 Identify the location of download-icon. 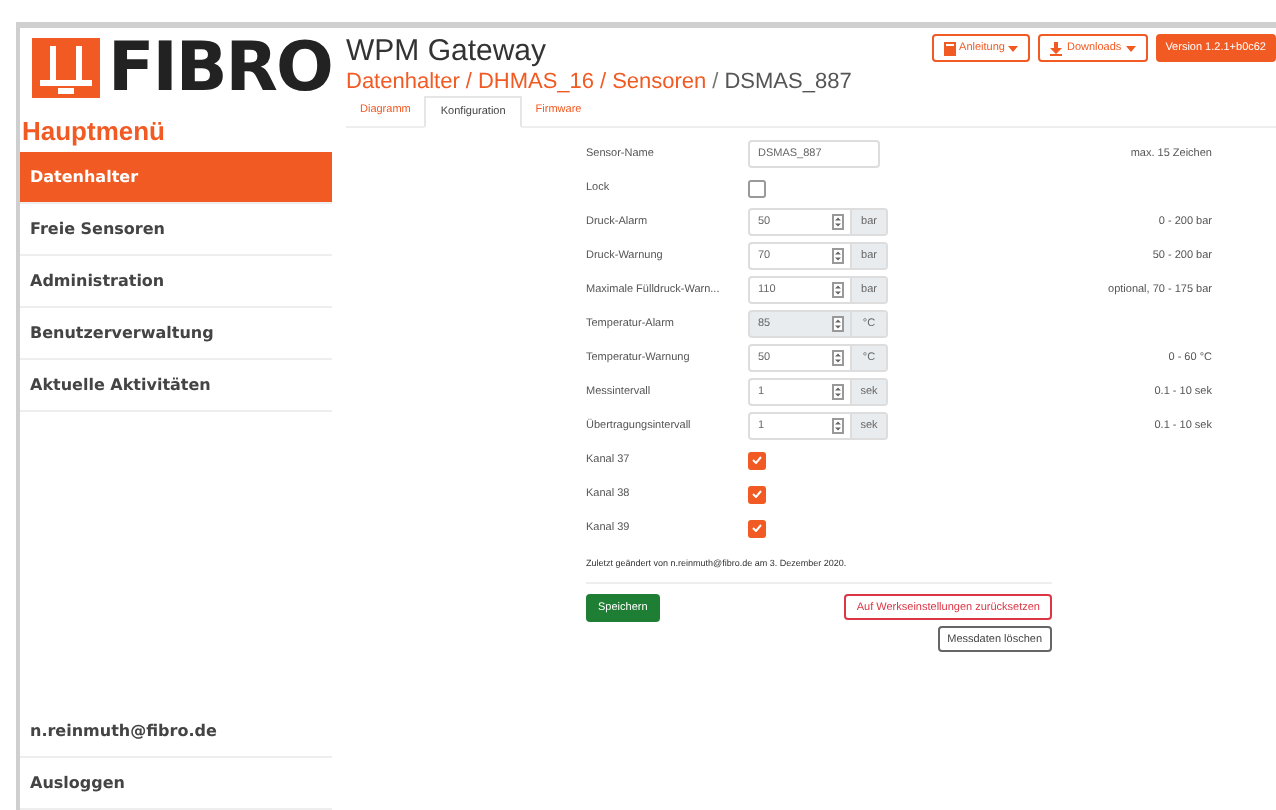
(1056, 48).